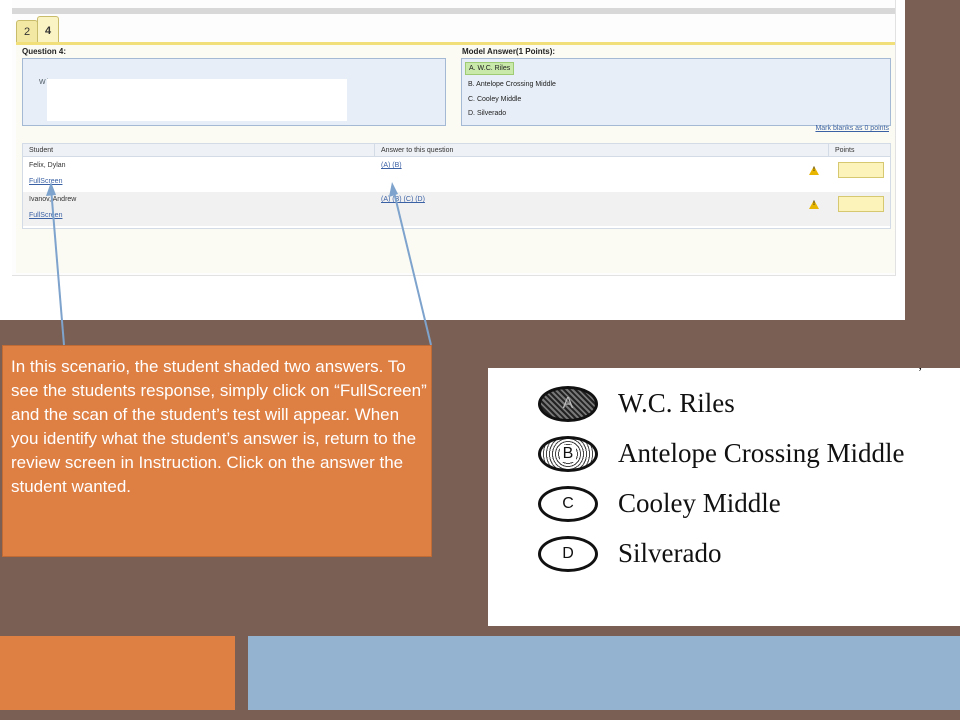 This screenshot has width=960, height=720. What do you see at coordinates (403, 199) in the screenshot?
I see `student-answer-link: (A) (B) (C) (D)` at bounding box center [403, 199].